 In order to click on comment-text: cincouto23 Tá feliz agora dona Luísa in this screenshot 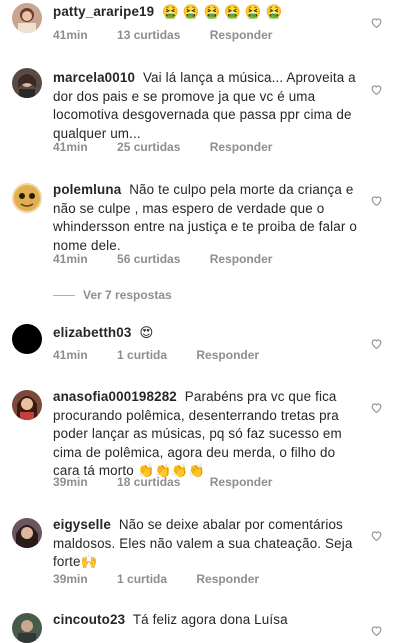, I will do `click(208, 620)`.